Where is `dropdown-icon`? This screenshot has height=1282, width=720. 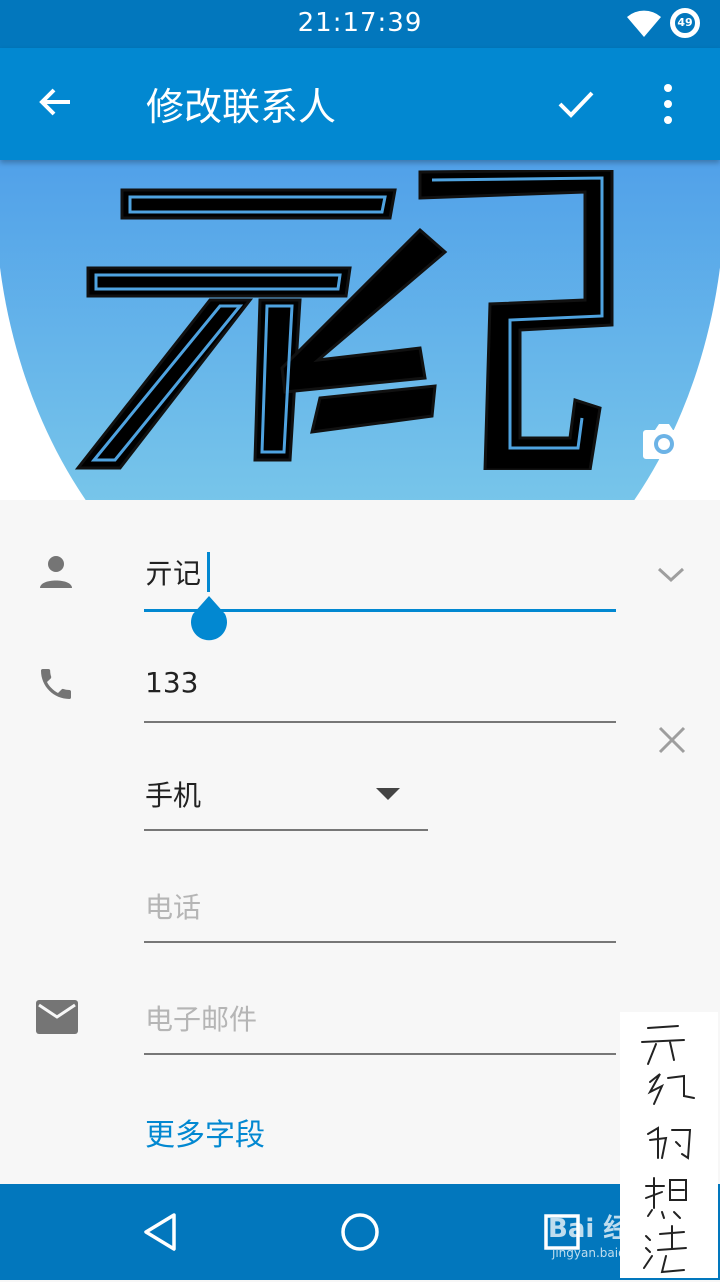
dropdown-icon is located at coordinates (388, 795).